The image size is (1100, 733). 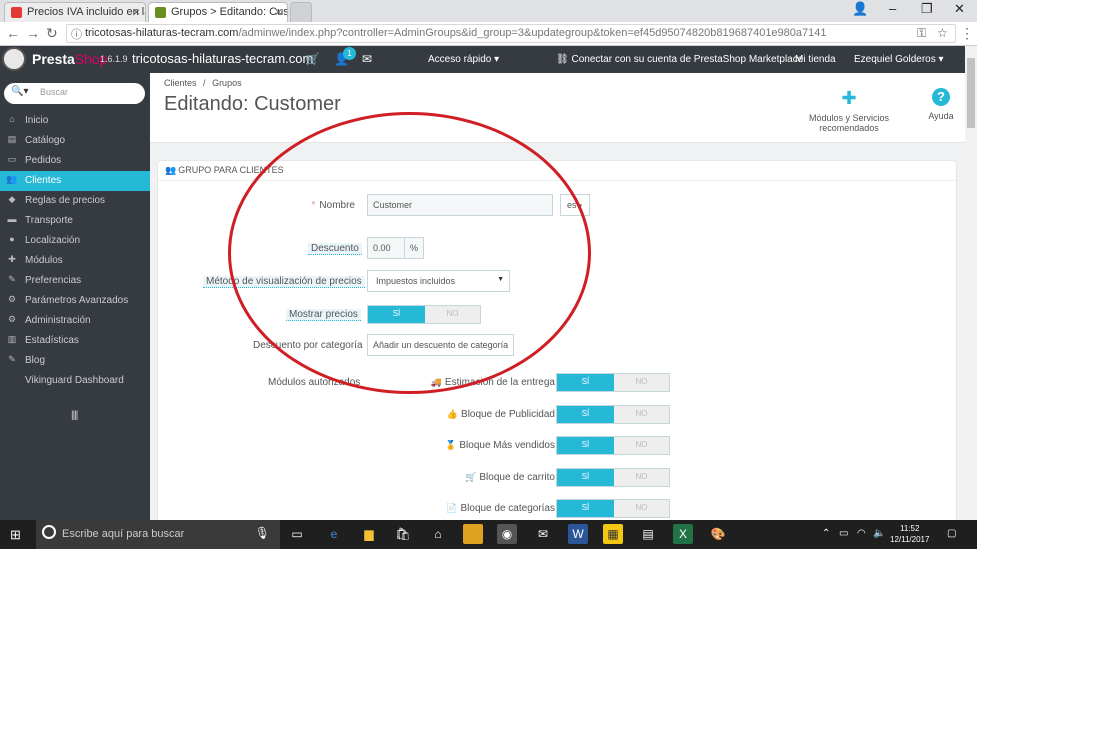 What do you see at coordinates (815, 59) in the screenshot?
I see `my-shop-link: Mi tienda` at bounding box center [815, 59].